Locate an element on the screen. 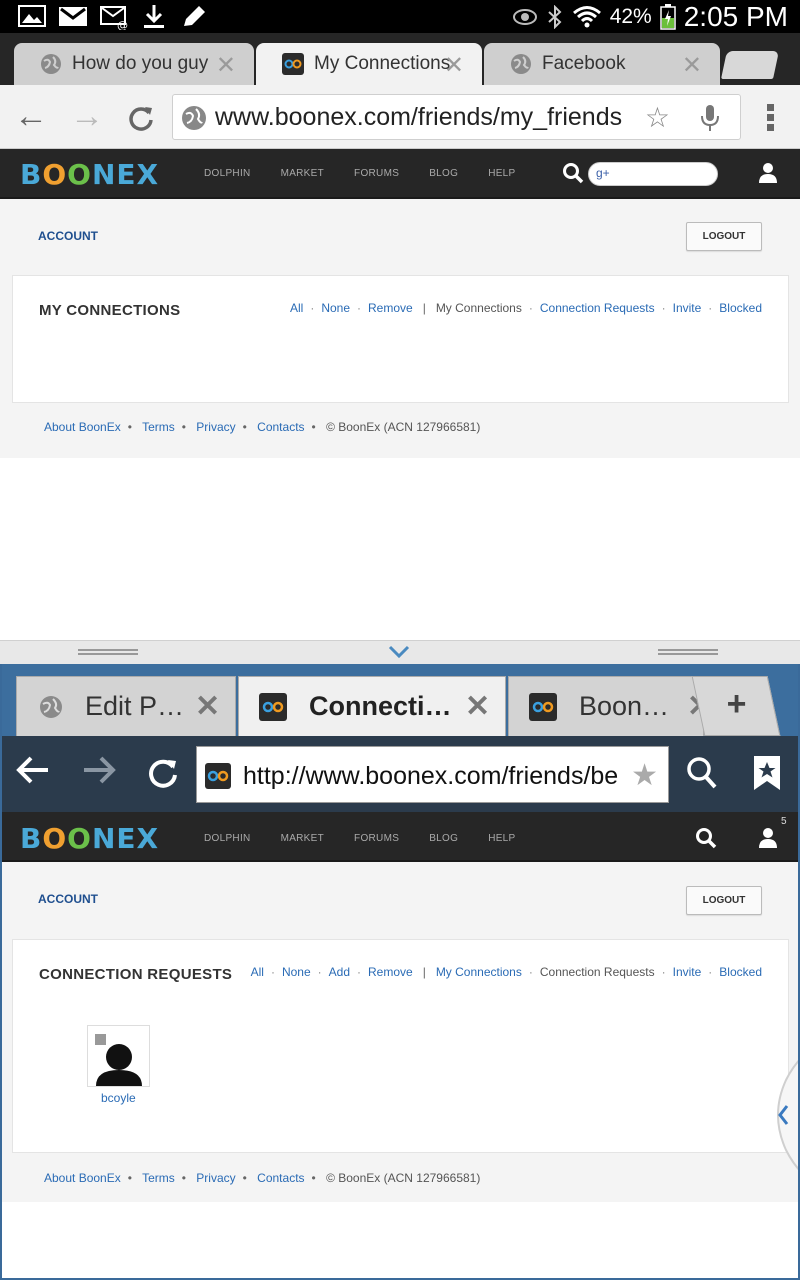 The height and width of the screenshot is (1280, 800). link-connection-requests: Connection Requests is located at coordinates (597, 308).